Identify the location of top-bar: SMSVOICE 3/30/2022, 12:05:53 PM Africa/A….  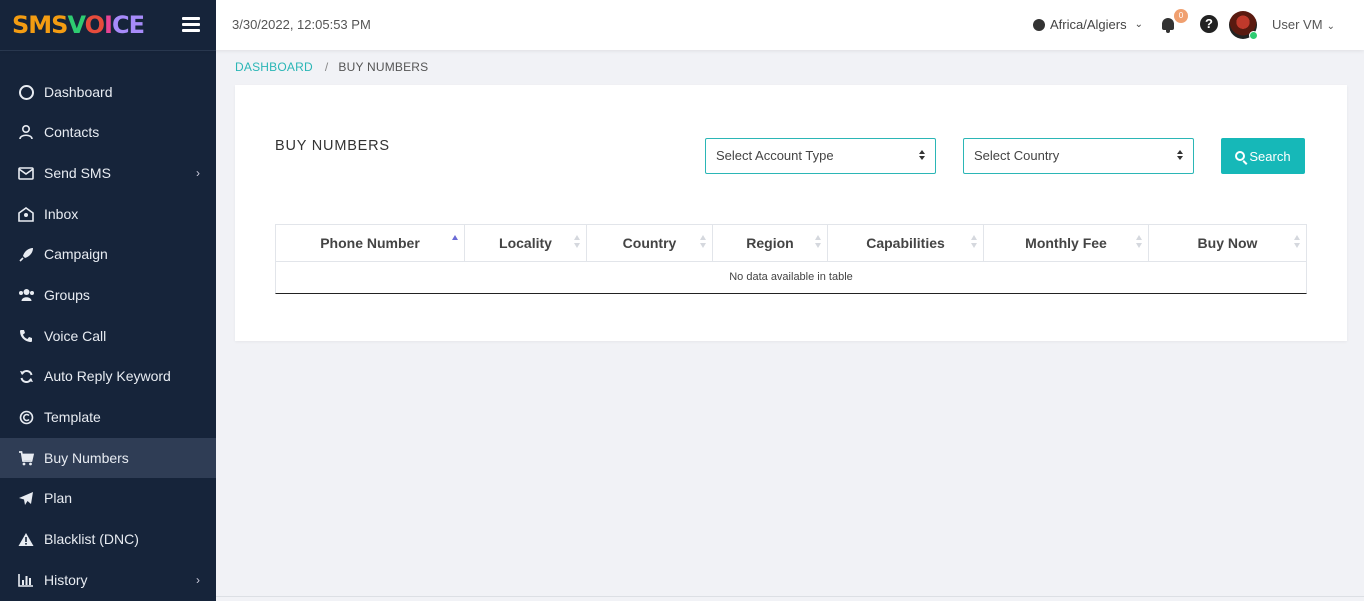
(682, 25).